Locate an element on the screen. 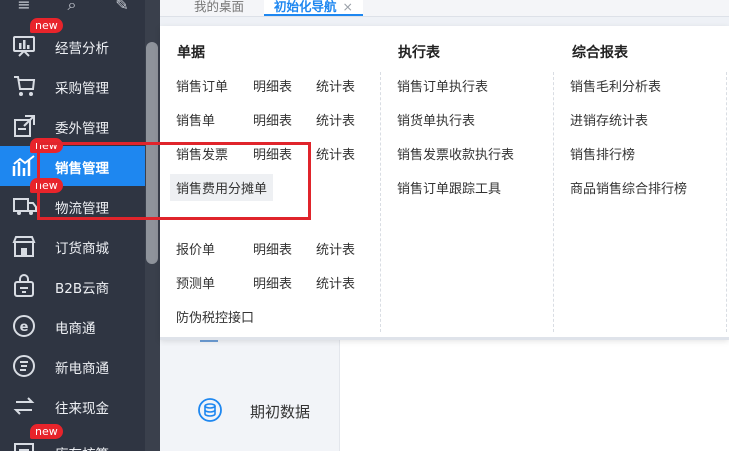  sidebar-item-logistics: new 物流管理 is located at coordinates (72, 202).